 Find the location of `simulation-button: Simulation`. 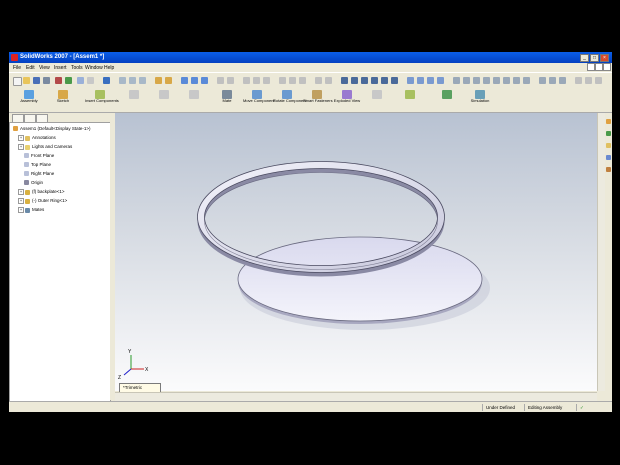

simulation-button: Simulation is located at coordinates (480, 100).